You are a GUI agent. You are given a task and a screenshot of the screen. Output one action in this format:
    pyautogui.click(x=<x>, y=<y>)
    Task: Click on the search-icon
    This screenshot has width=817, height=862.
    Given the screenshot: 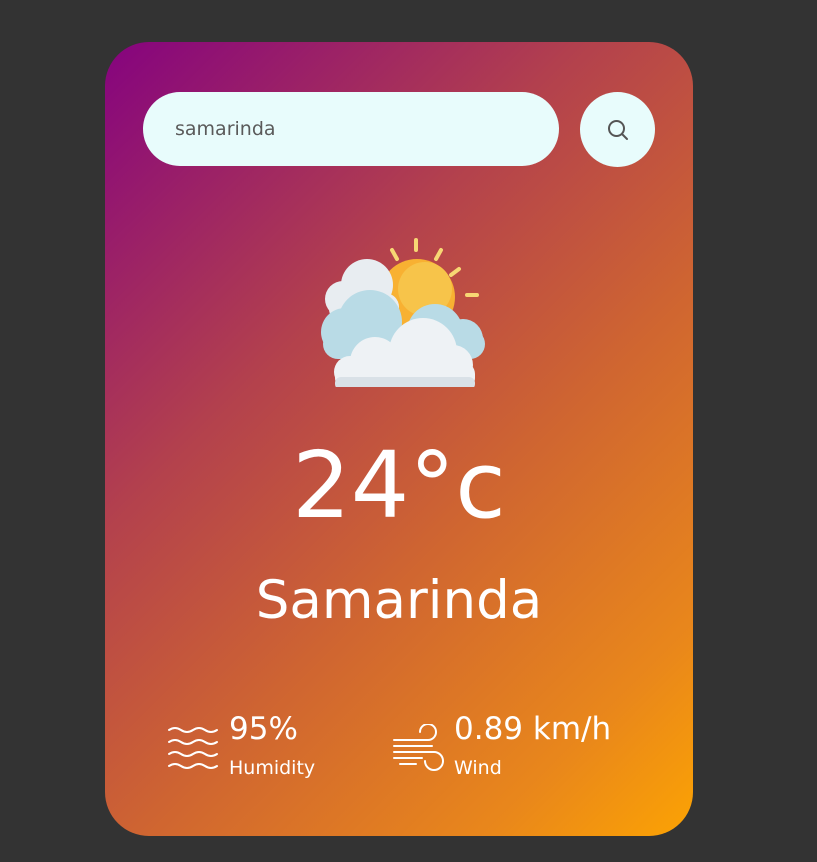 What is the action you would take?
    pyautogui.click(x=617, y=129)
    